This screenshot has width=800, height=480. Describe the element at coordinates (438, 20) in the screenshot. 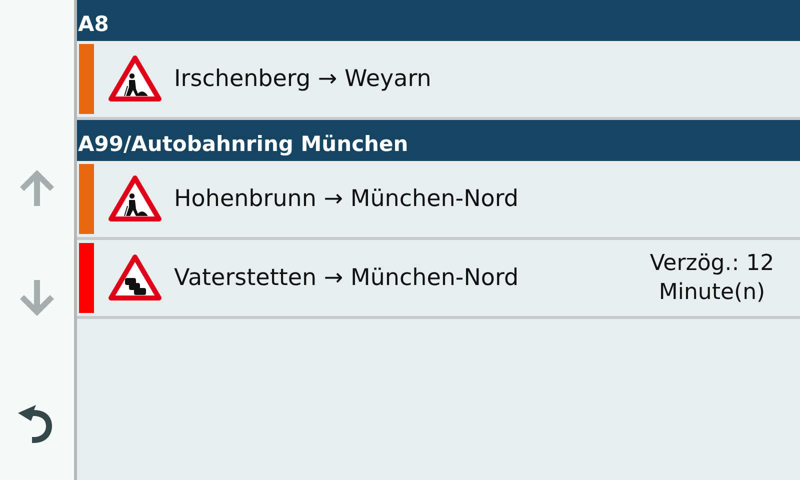

I see `road-header: A8` at that location.